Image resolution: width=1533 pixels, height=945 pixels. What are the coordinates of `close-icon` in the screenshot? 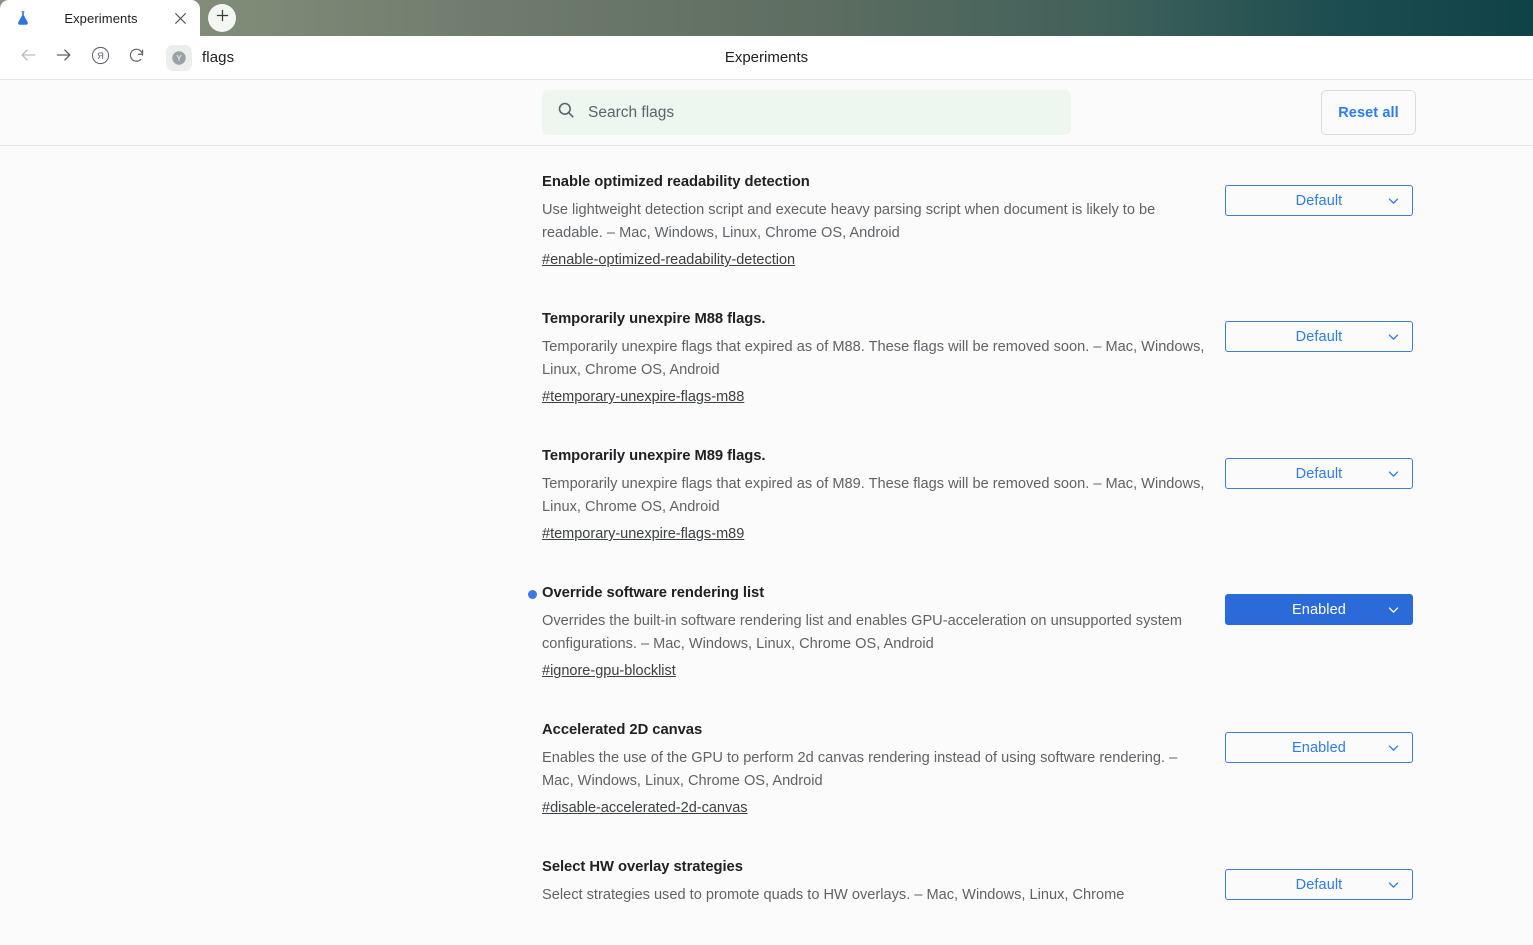 It's located at (180, 18).